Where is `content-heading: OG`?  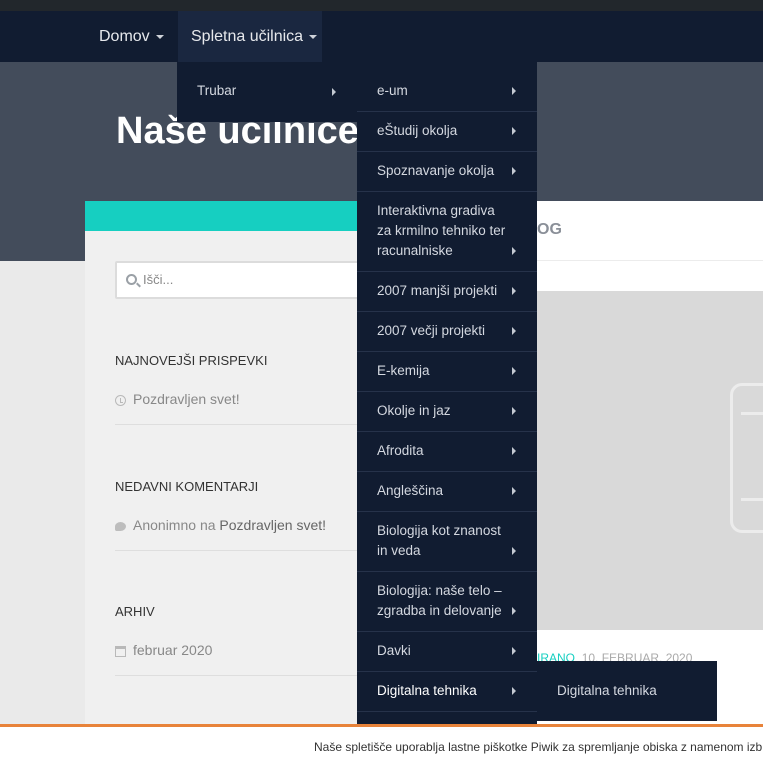
content-heading: OG is located at coordinates (549, 229).